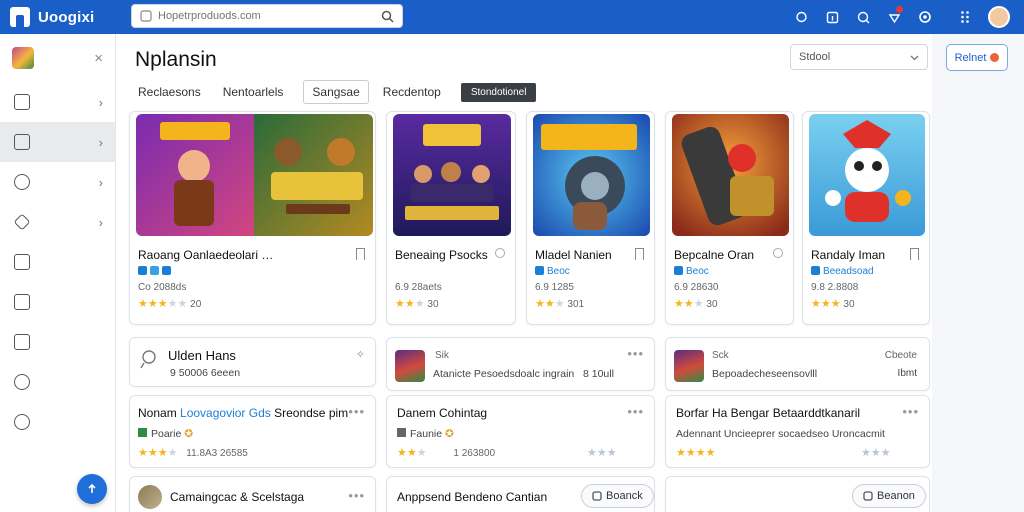 This screenshot has width=1024, height=512. I want to click on sidebar: × › › › ›, so click(58, 273).